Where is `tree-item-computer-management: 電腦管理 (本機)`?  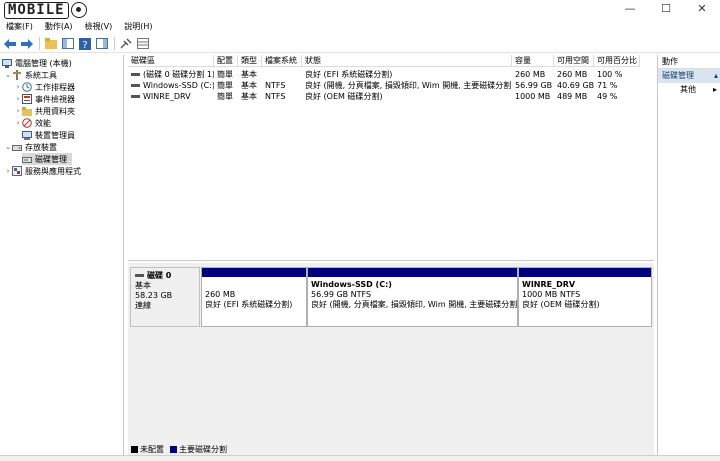 tree-item-computer-management: 電腦管理 (本機) is located at coordinates (37, 63).